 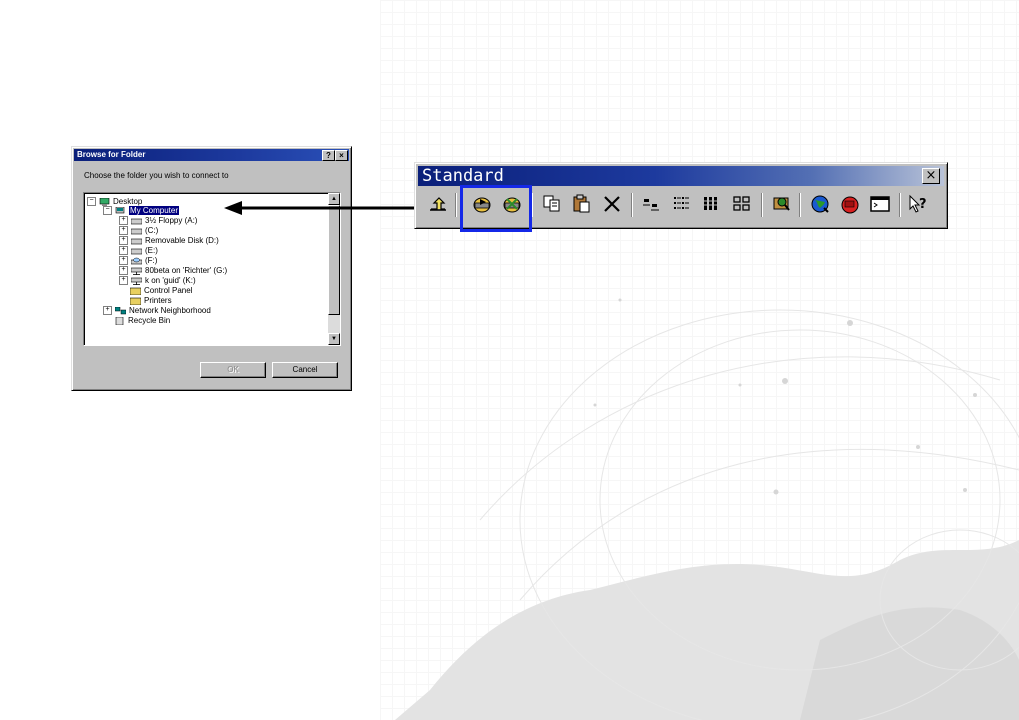 I want to click on toolbar-title: Standard, so click(x=463, y=176).